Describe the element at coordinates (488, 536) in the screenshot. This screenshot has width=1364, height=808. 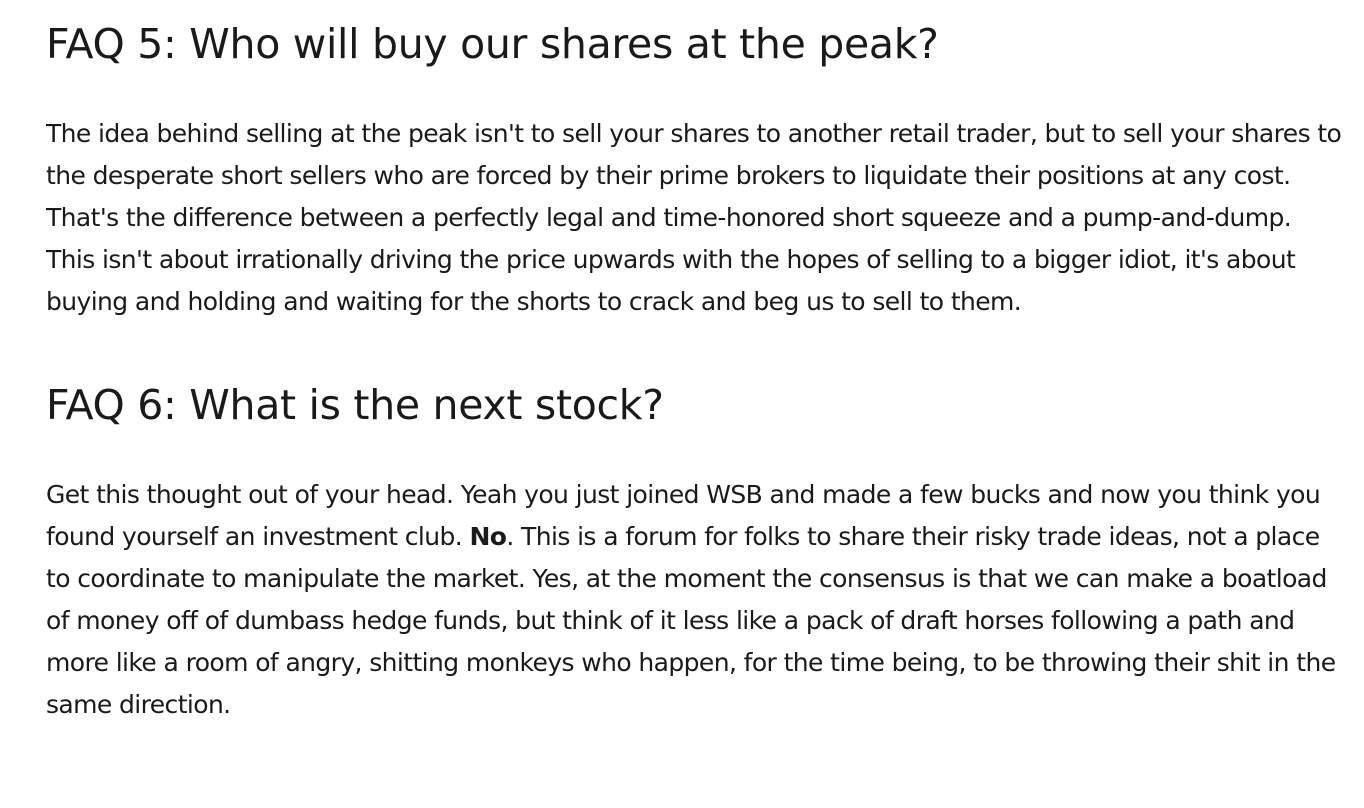
I see `faq-6-body-bold-no: No` at that location.